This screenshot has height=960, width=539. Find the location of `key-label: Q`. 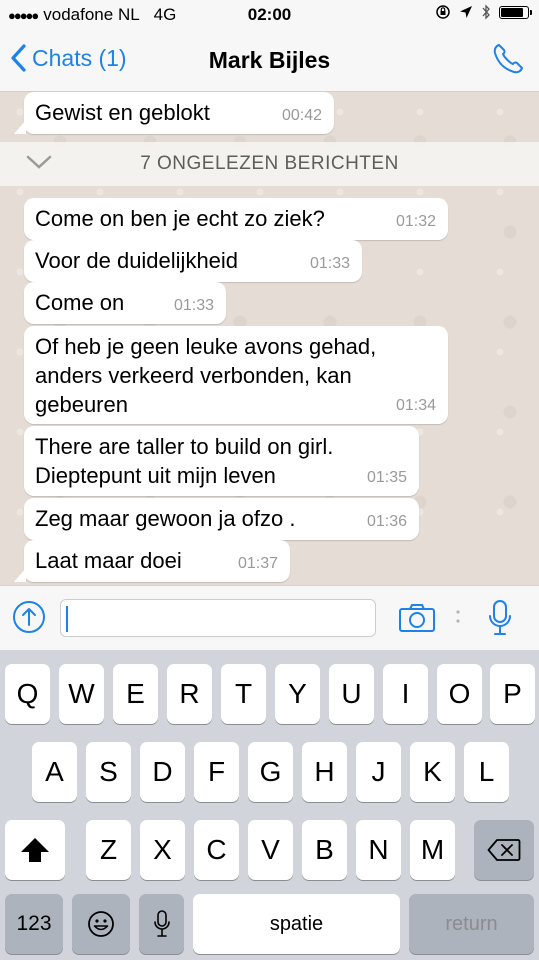

key-label: Q is located at coordinates (27, 693).